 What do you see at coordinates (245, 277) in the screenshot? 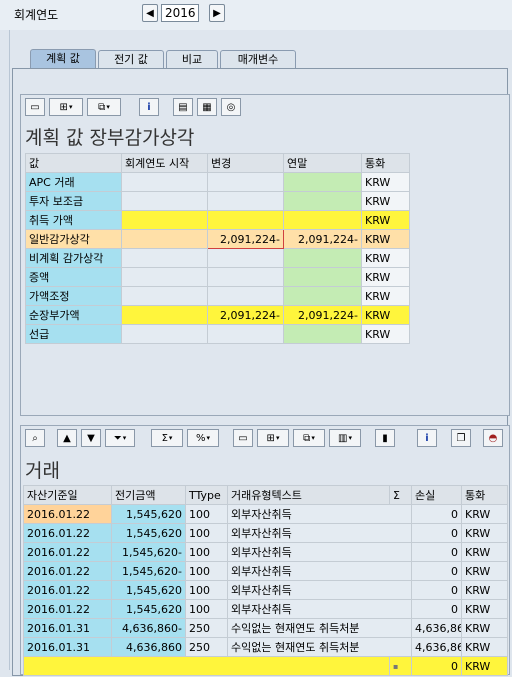
I see `change-cell` at bounding box center [245, 277].